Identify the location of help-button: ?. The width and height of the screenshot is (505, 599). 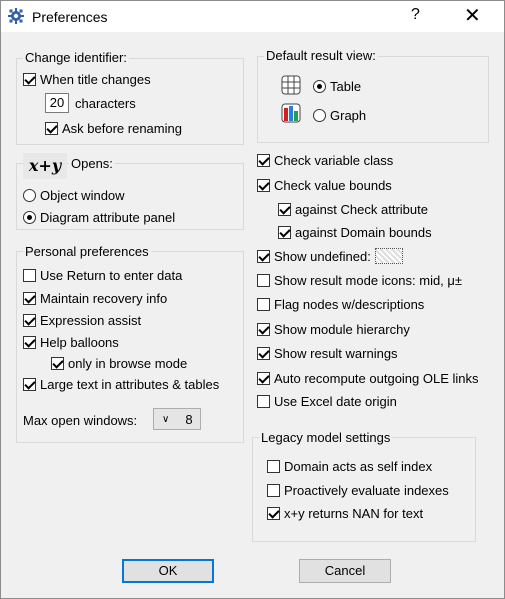
(415, 15).